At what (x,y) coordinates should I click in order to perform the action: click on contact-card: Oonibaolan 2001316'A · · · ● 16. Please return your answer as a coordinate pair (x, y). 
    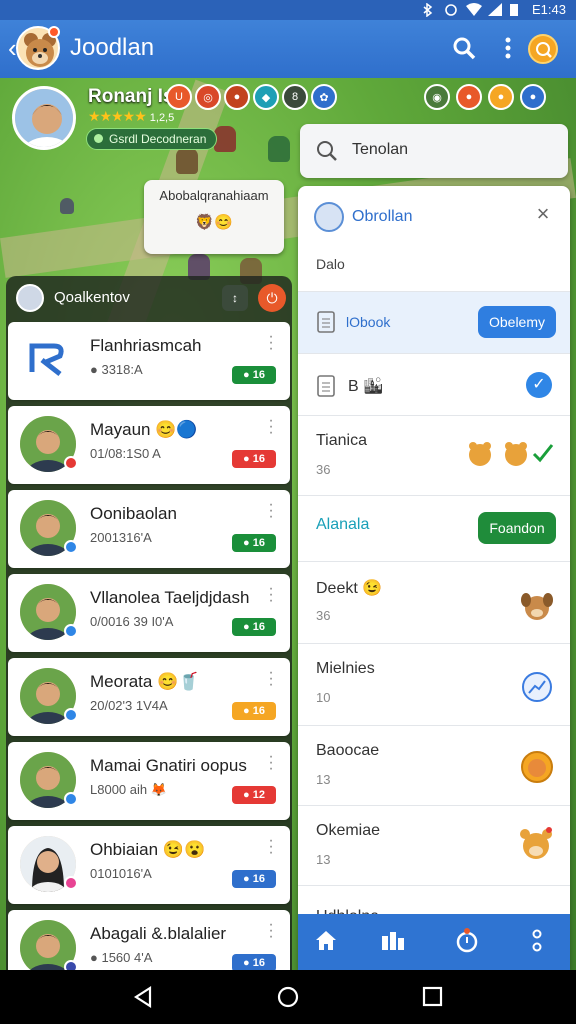
    Looking at the image, I should click on (149, 529).